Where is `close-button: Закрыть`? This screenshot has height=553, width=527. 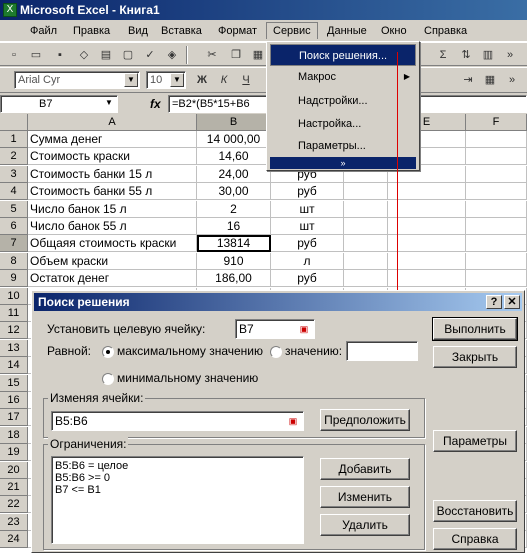
close-button: Закрыть is located at coordinates (475, 357).